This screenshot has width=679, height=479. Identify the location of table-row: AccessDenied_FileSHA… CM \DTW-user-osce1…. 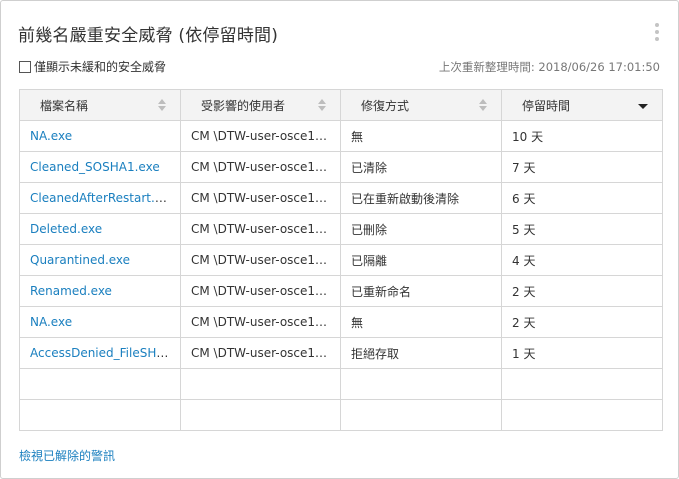
(341, 353).